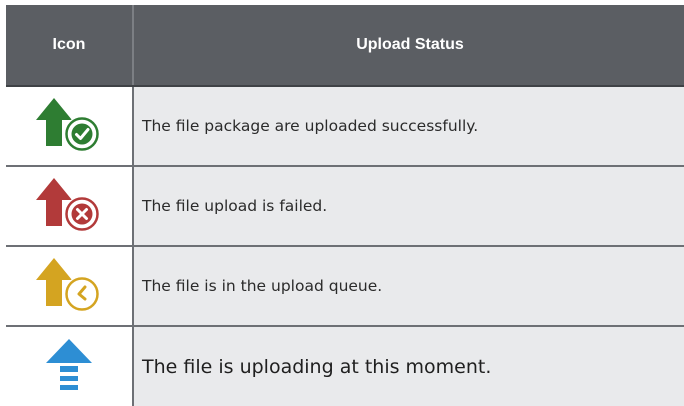 This screenshot has height=406, width=684. I want to click on header-status-label: Upload Status, so click(410, 44).